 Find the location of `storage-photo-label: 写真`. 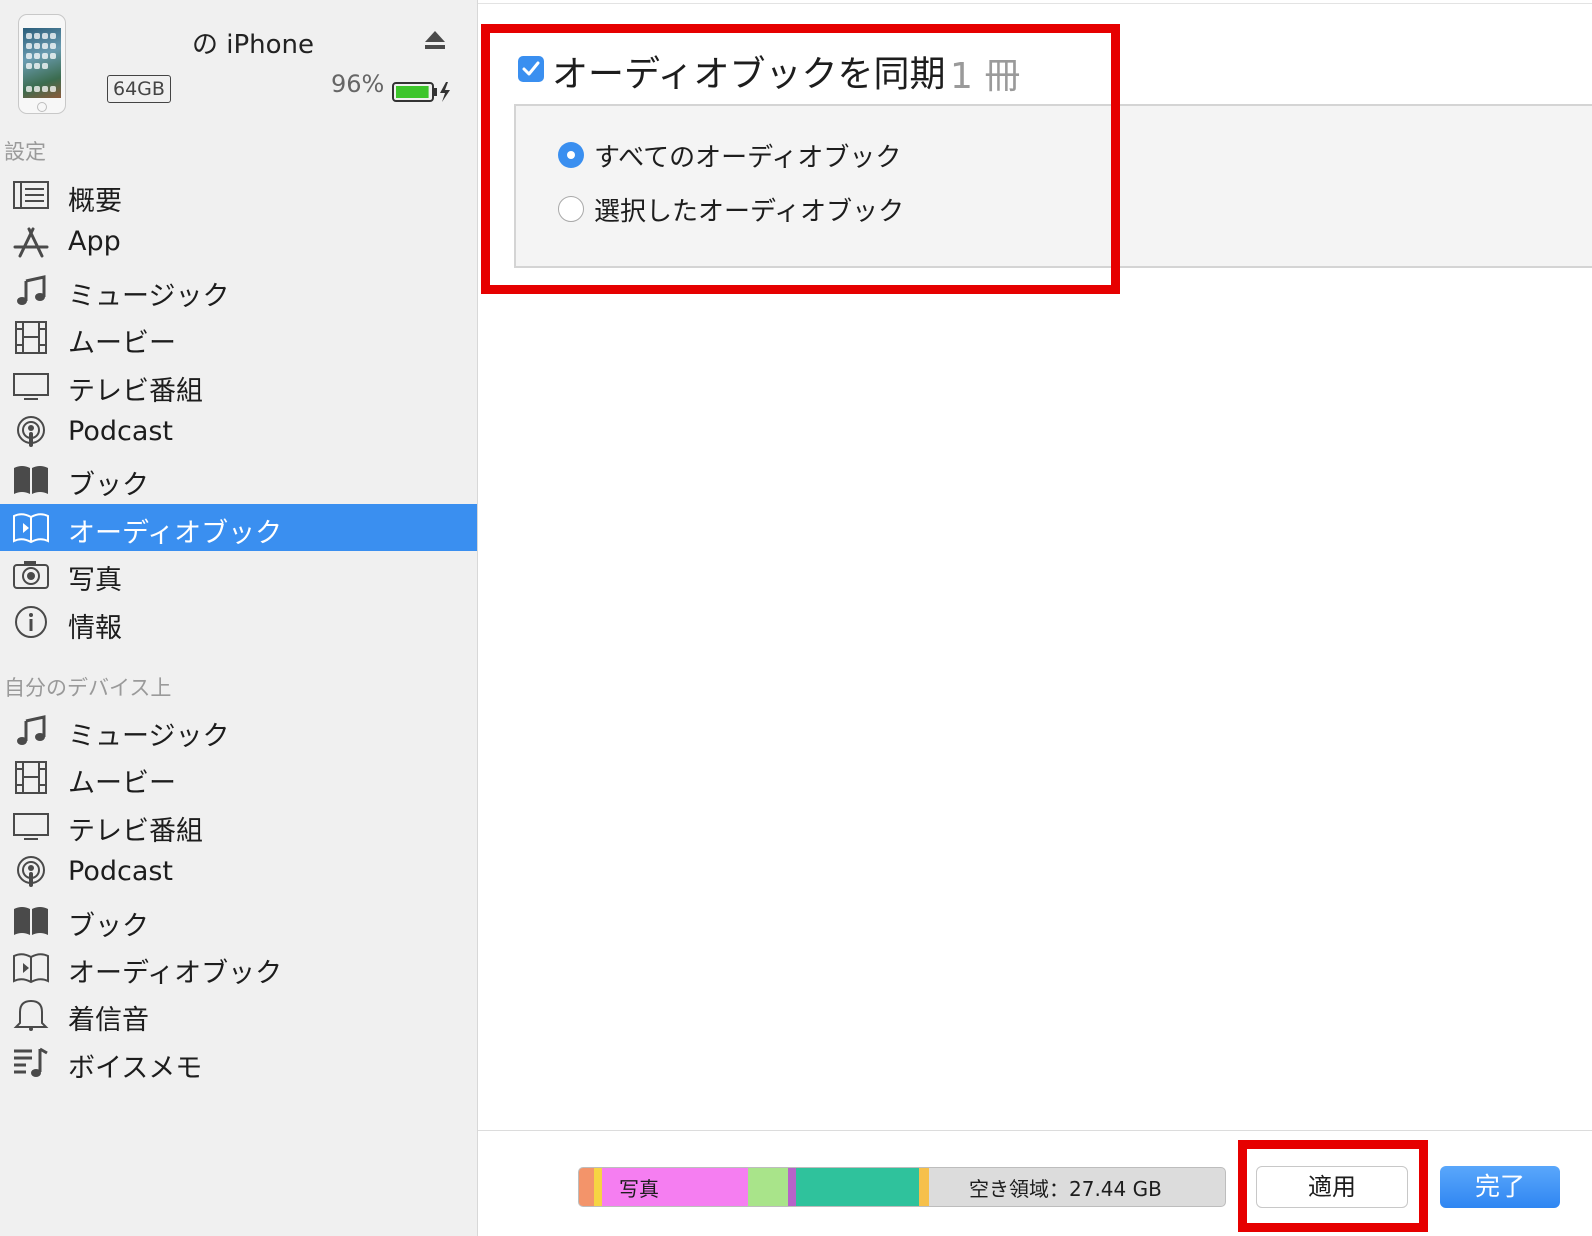

storage-photo-label: 写真 is located at coordinates (639, 1189).